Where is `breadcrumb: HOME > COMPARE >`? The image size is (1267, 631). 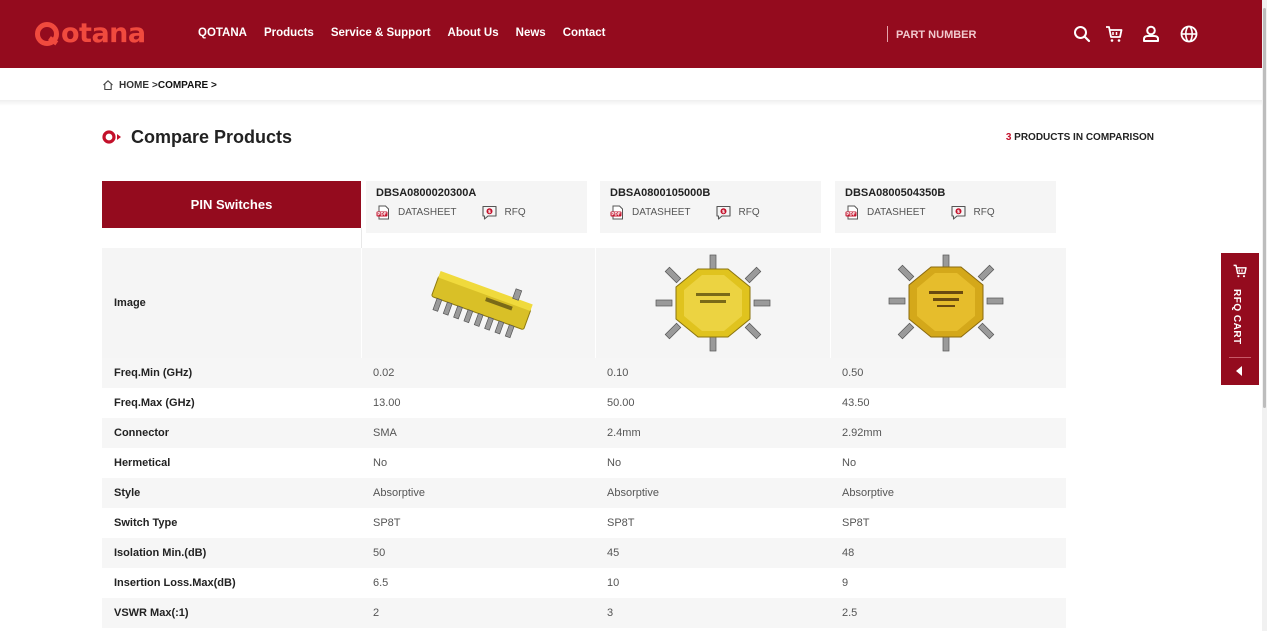 breadcrumb: HOME > COMPARE > is located at coordinates (159, 85).